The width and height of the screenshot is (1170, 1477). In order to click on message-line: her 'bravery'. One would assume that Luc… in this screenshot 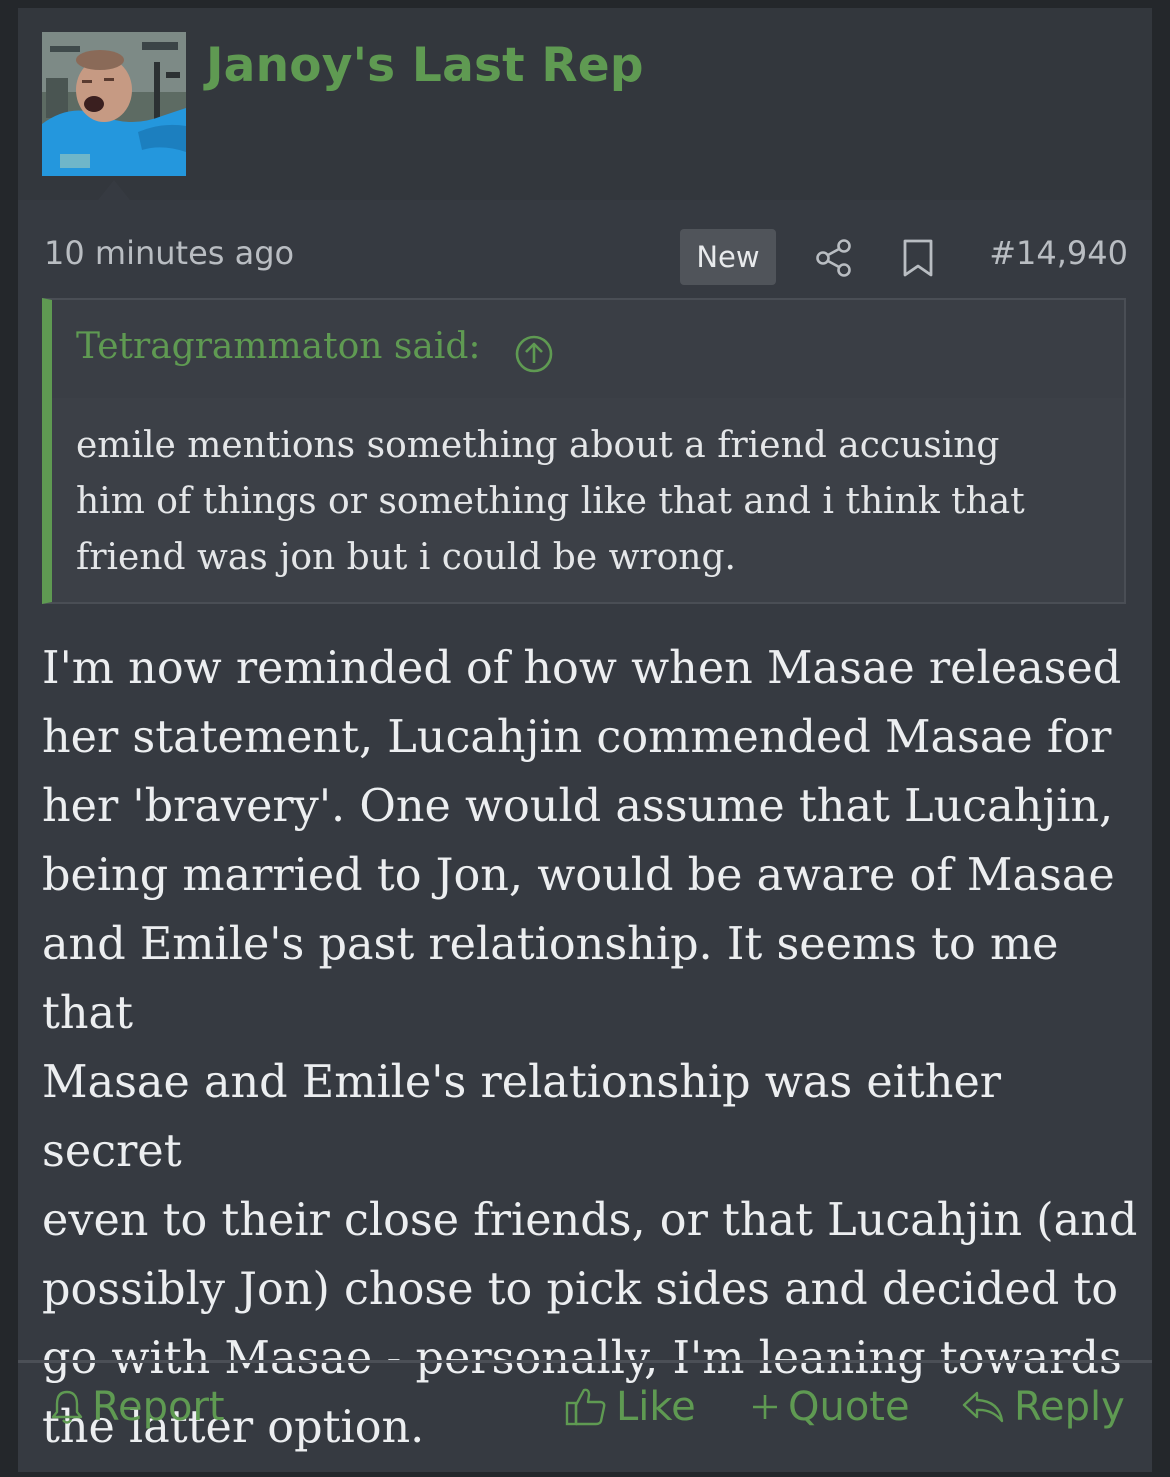, I will do `click(578, 806)`.